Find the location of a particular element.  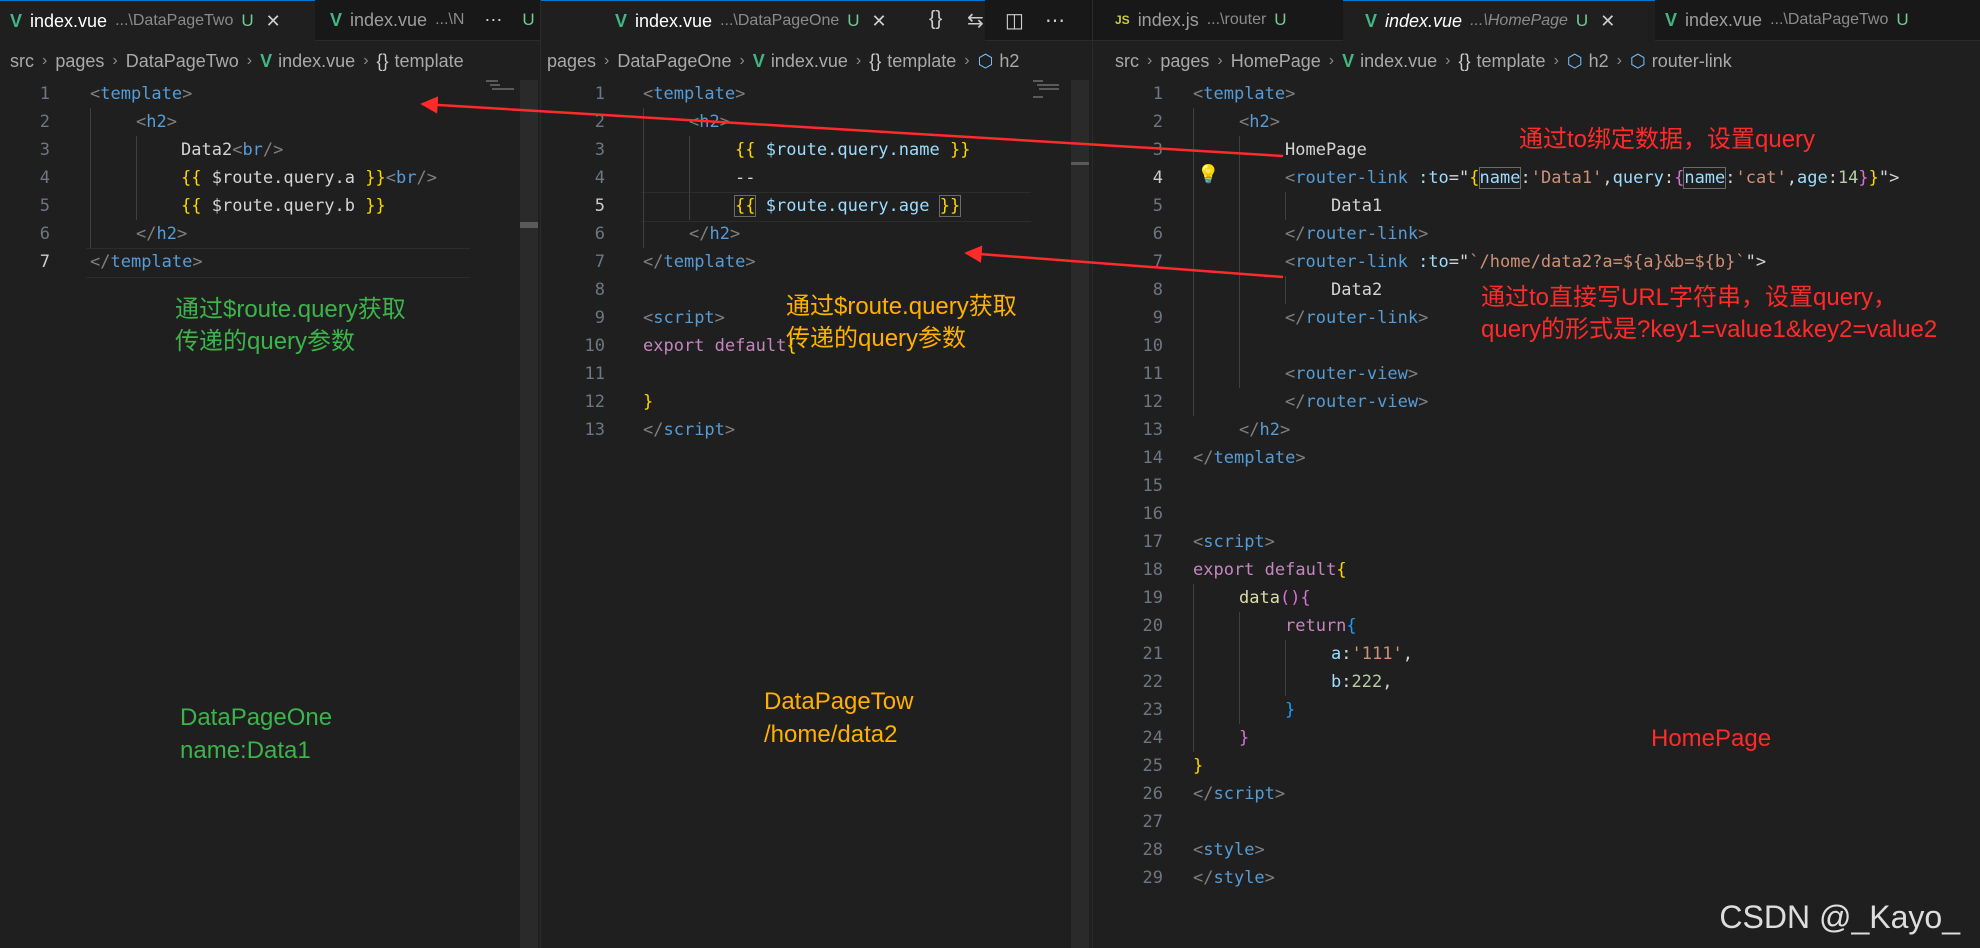

breadcrumb-item-folder: DataPageOne is located at coordinates (674, 61).